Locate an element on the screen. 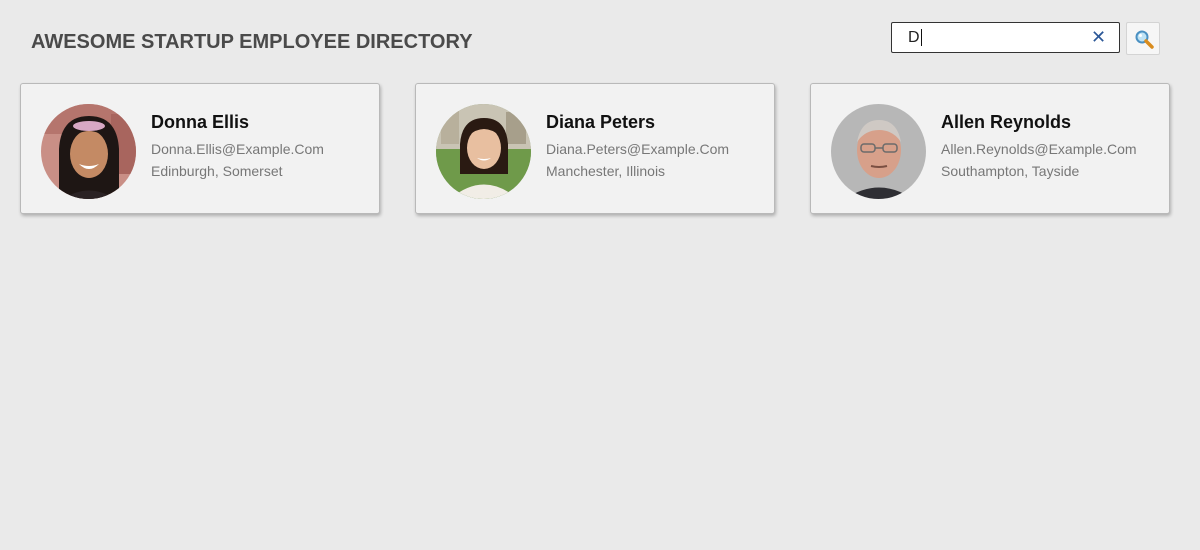 This screenshot has width=1200, height=550. close-icon: ✕ is located at coordinates (1098, 37).